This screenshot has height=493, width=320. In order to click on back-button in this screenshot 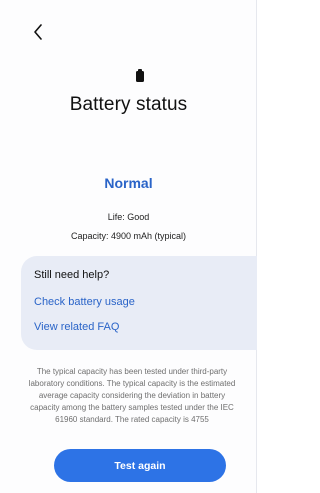, I will do `click(38, 32)`.